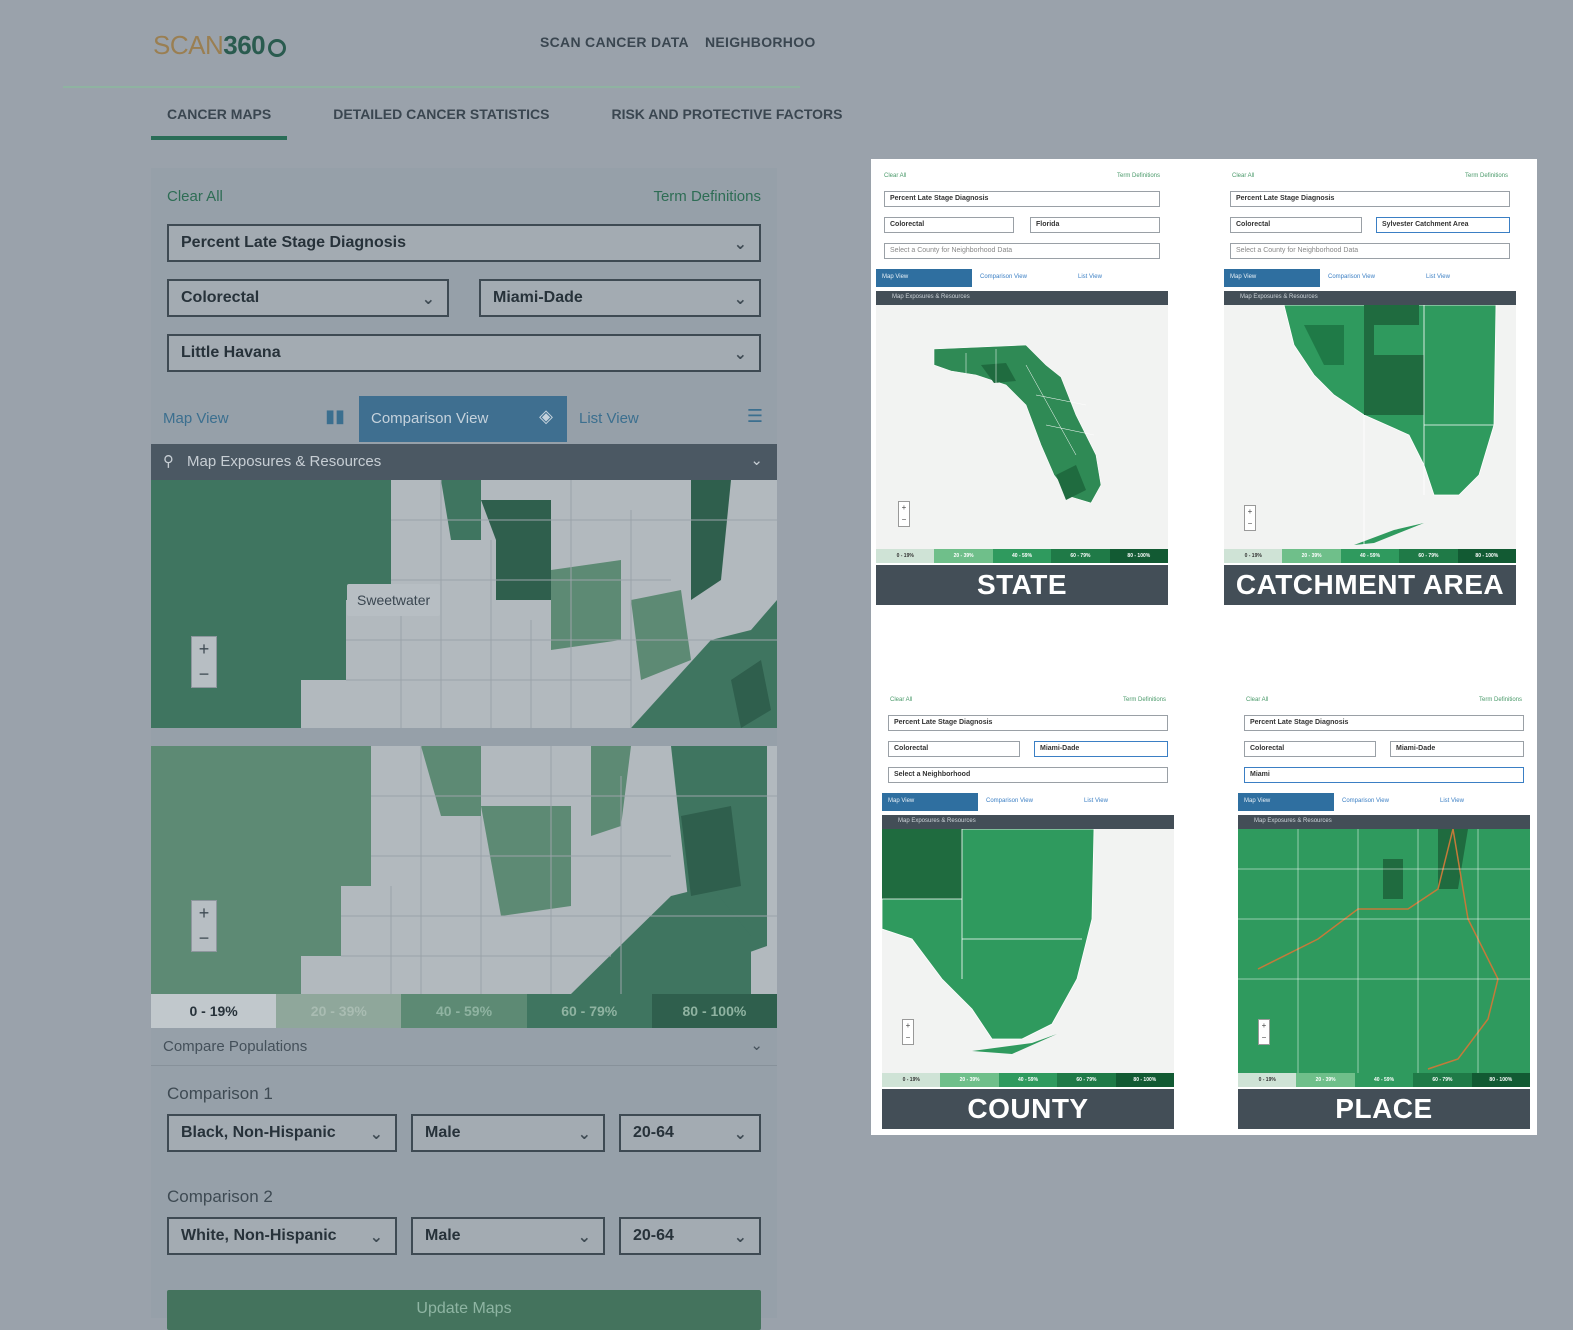 Image resolution: width=1573 pixels, height=1330 pixels. Describe the element at coordinates (308, 298) in the screenshot. I see `cancer-select: Colorectal ⌄` at that location.